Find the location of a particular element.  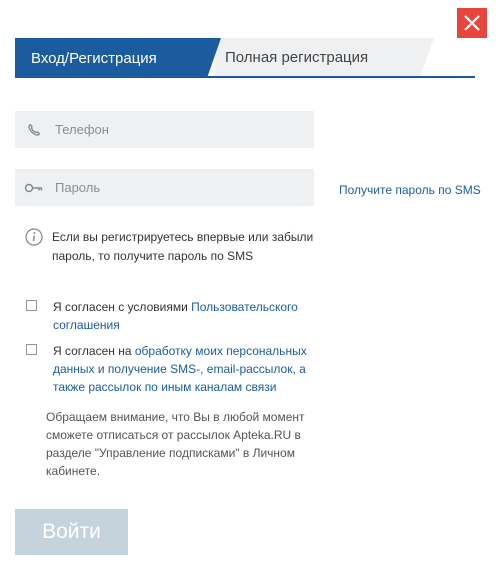

close-icon is located at coordinates (472, 23).